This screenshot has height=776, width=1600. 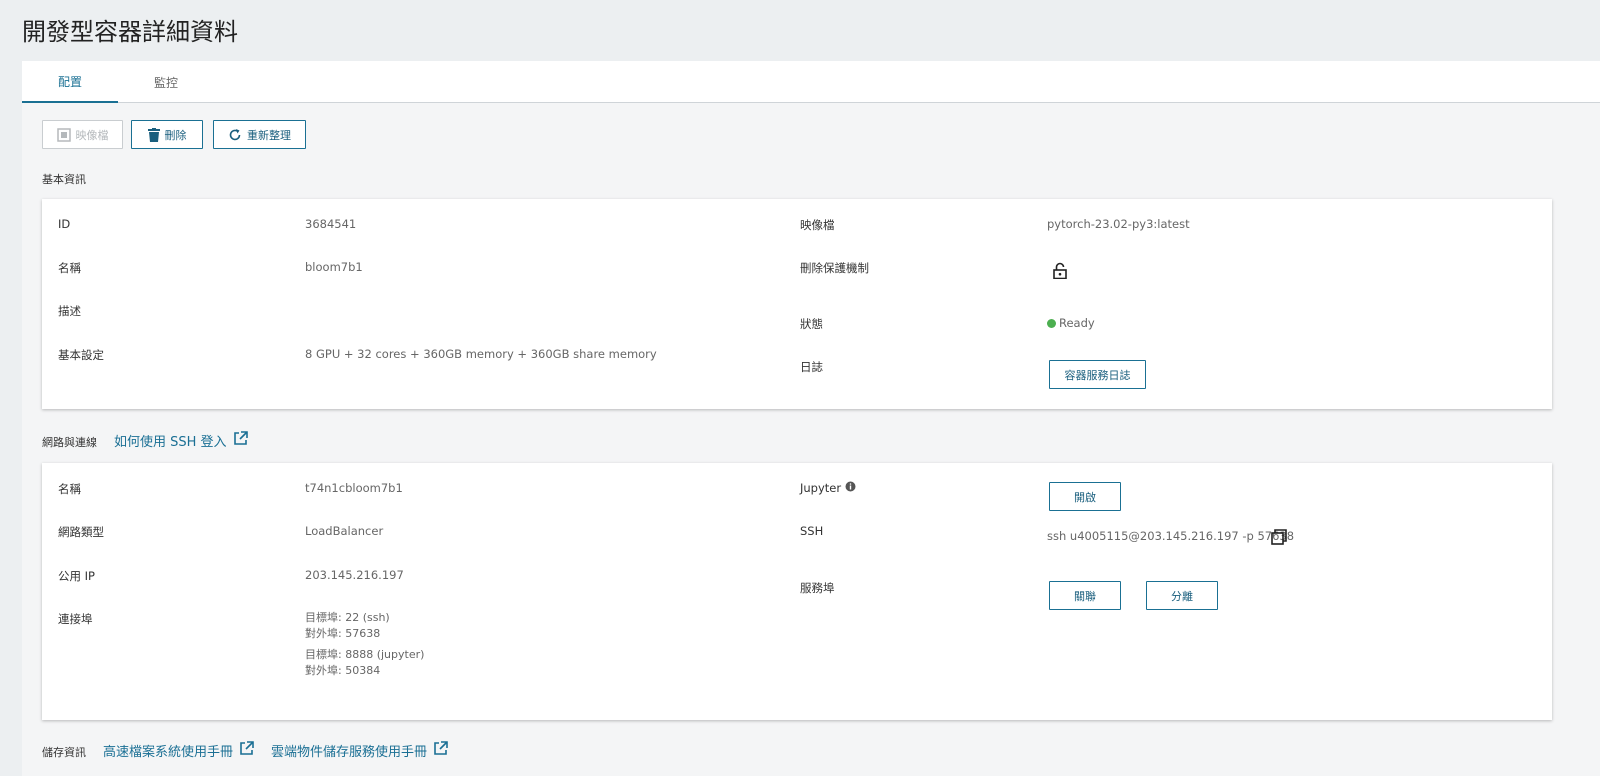 I want to click on port-external: 對外埠: 50384, so click(x=343, y=670).